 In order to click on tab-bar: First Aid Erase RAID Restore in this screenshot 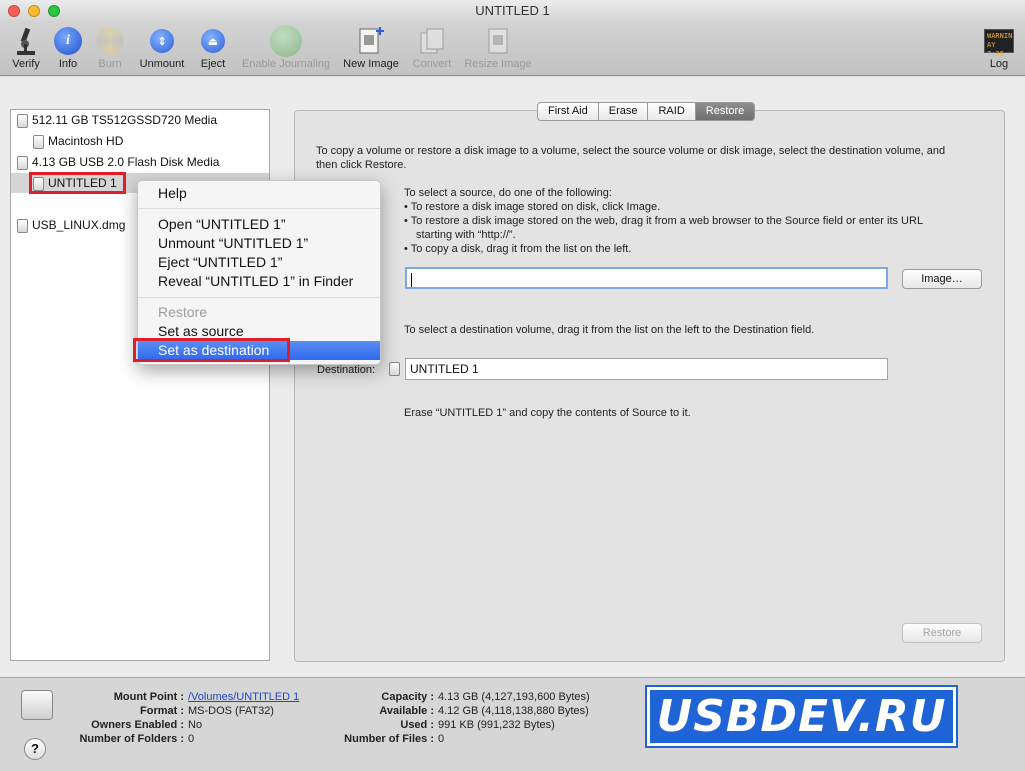, I will do `click(646, 111)`.